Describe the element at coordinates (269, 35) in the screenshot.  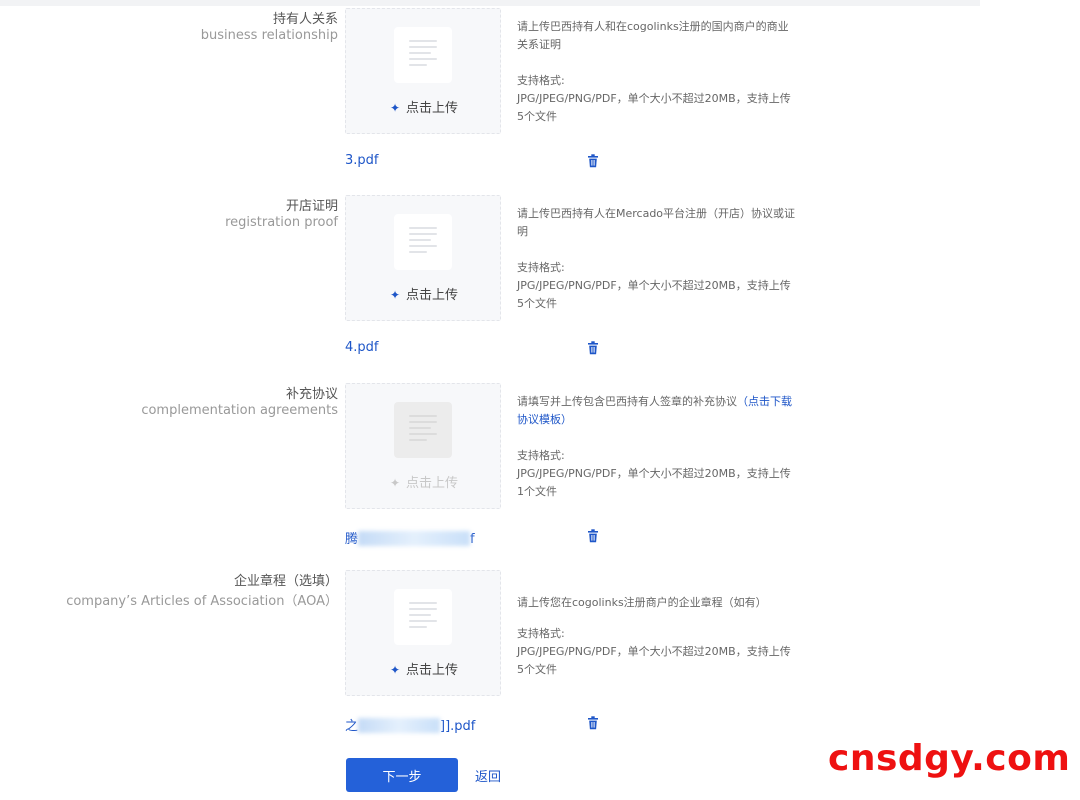
I see `field-label-en: business relationship` at that location.